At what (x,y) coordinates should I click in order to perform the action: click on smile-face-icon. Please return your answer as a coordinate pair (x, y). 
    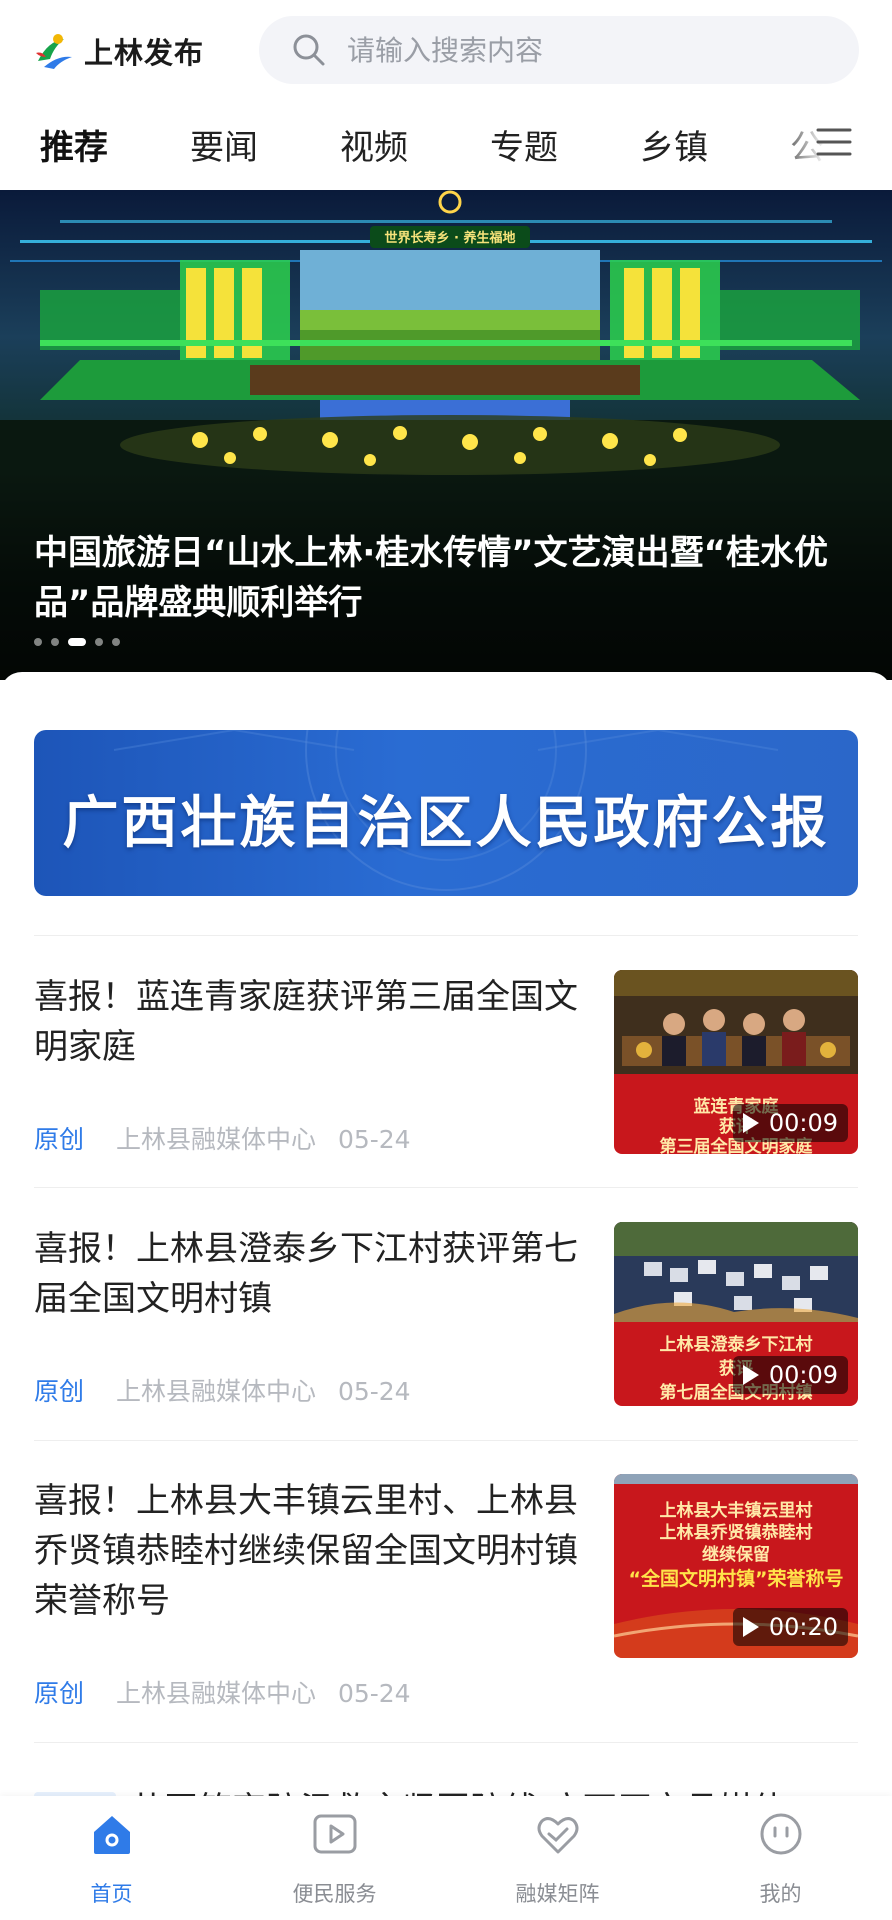
    Looking at the image, I should click on (781, 1834).